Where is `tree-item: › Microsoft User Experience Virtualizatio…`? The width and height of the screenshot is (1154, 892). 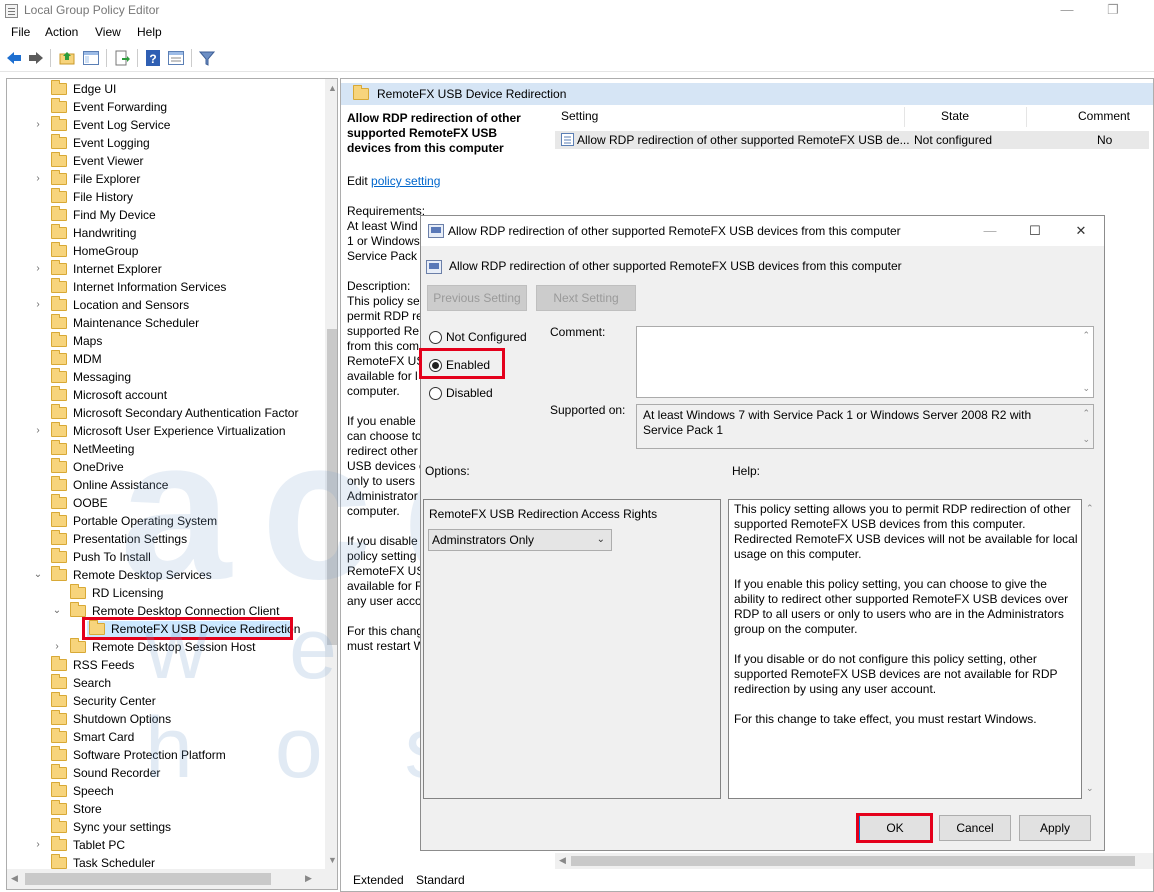
tree-item: › Microsoft User Experience Virtualizatio… is located at coordinates (166, 431).